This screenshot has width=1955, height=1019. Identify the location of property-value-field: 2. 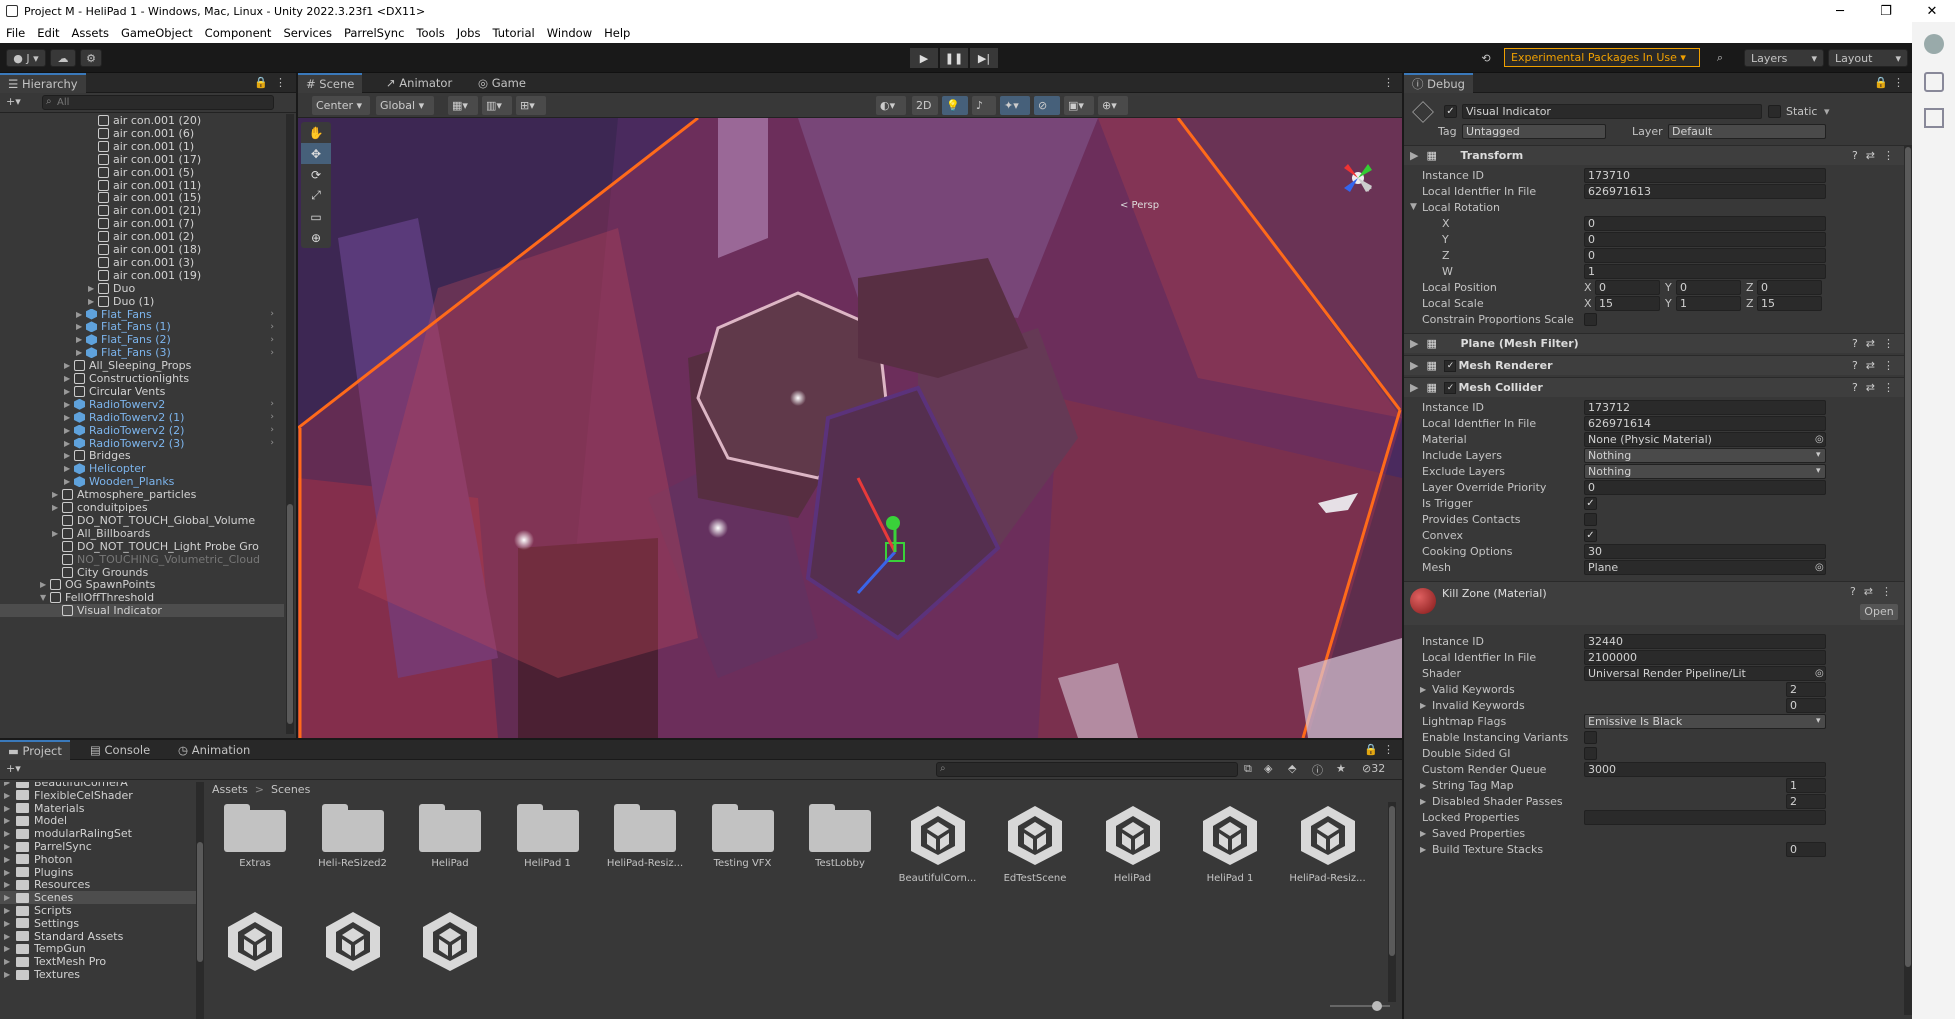
(1806, 801).